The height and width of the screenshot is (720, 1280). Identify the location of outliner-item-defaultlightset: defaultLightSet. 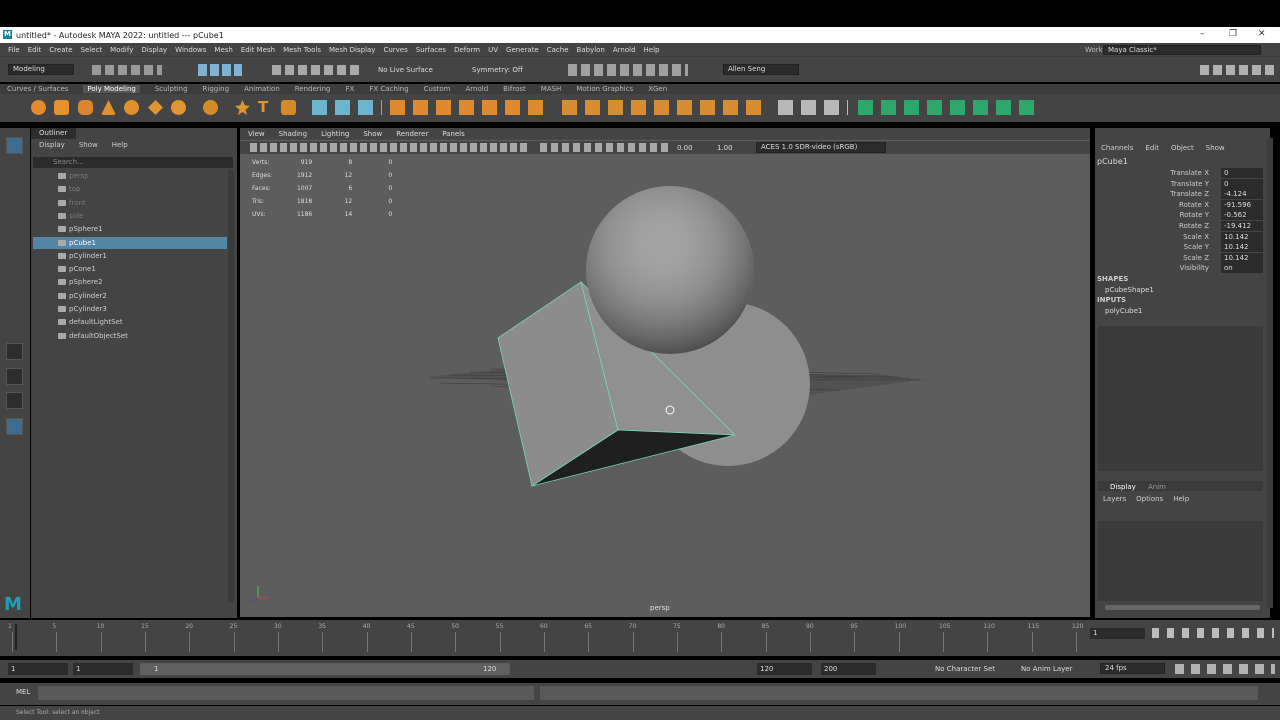
(130, 322).